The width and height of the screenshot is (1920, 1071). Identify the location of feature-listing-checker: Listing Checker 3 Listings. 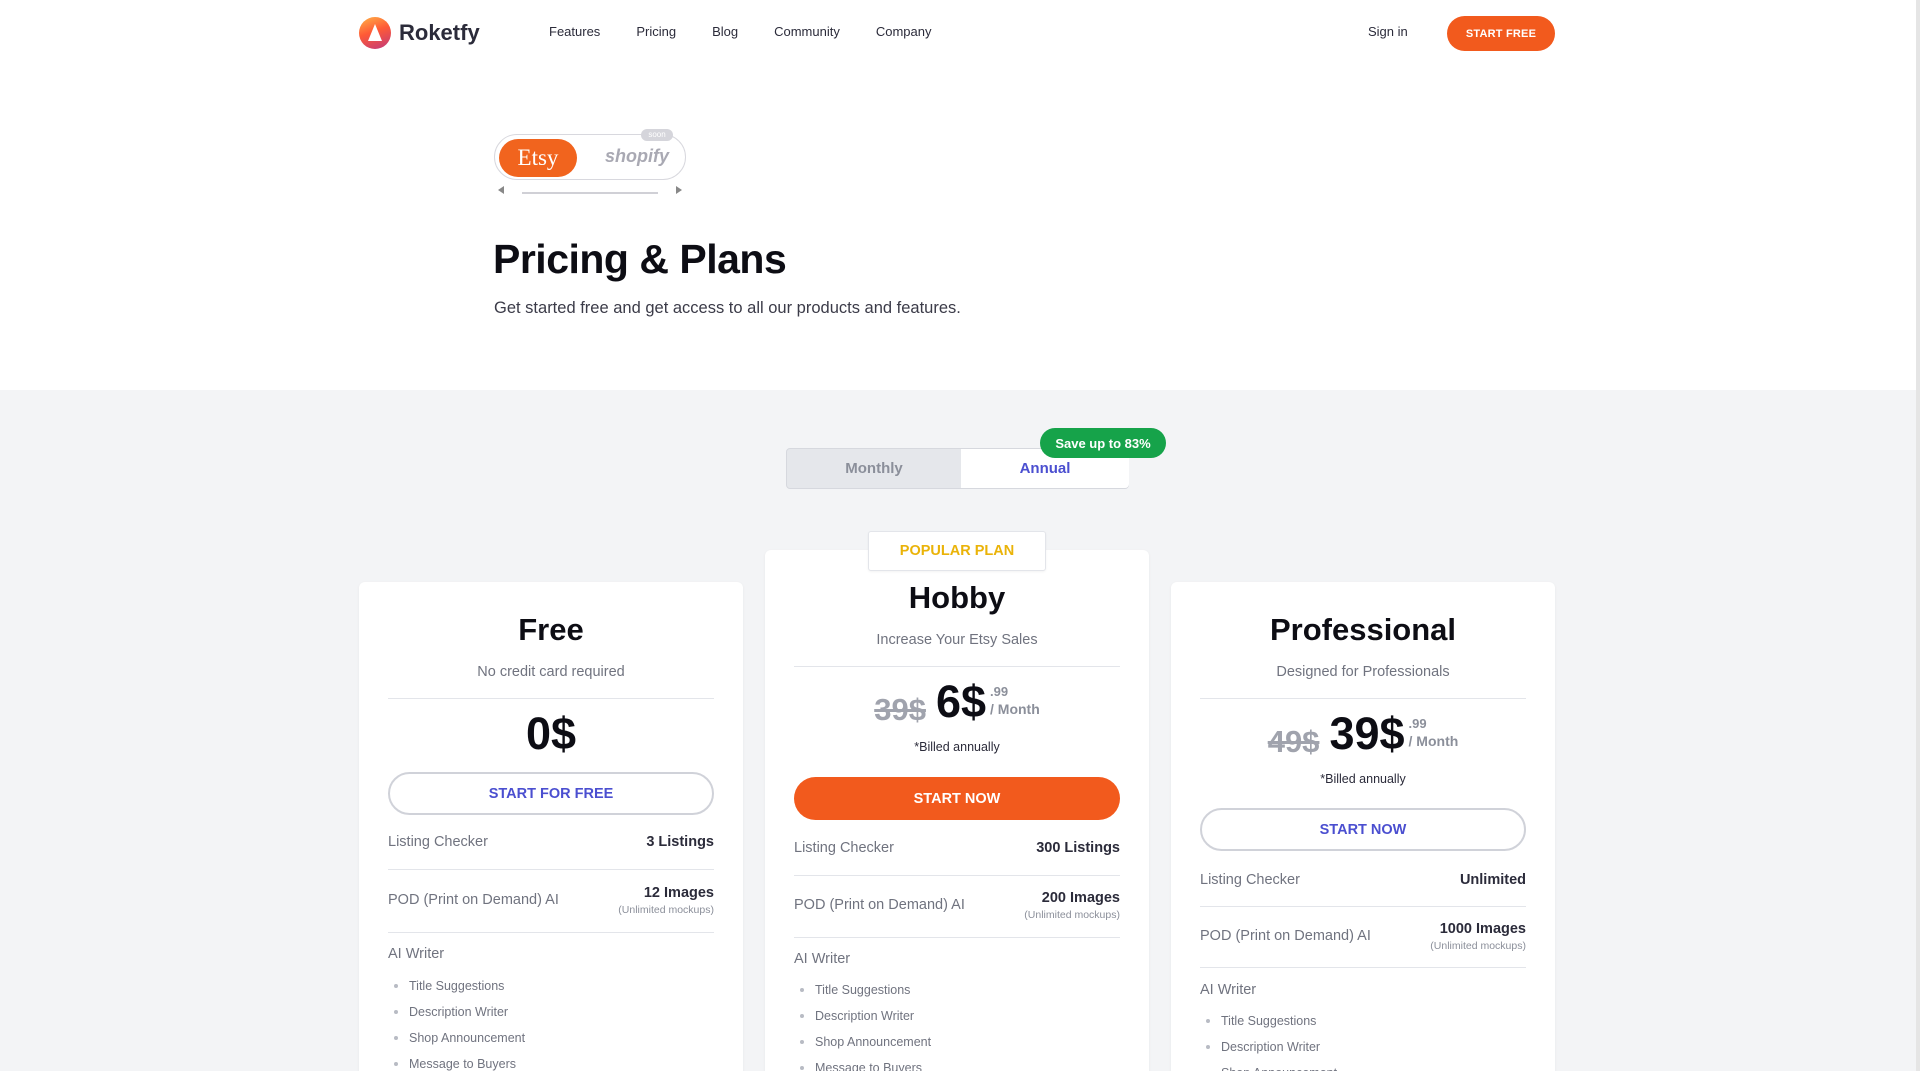
(551, 842).